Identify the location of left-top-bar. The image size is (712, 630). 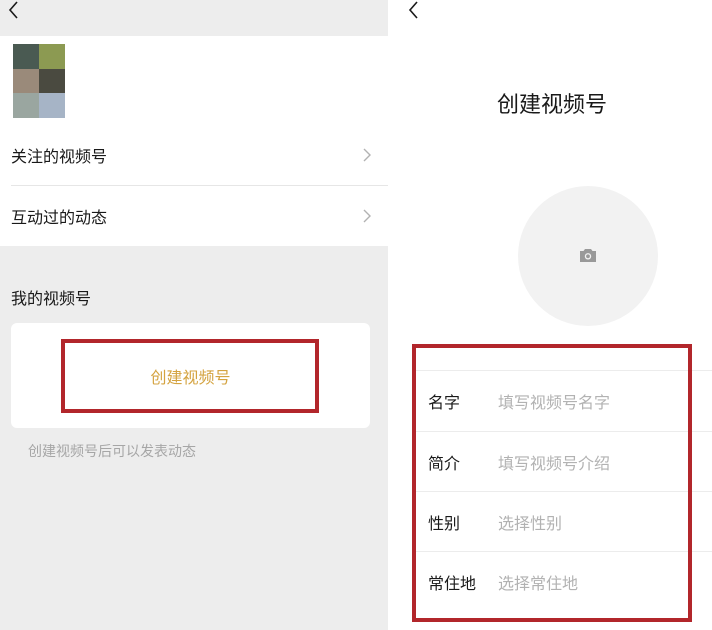
(194, 18).